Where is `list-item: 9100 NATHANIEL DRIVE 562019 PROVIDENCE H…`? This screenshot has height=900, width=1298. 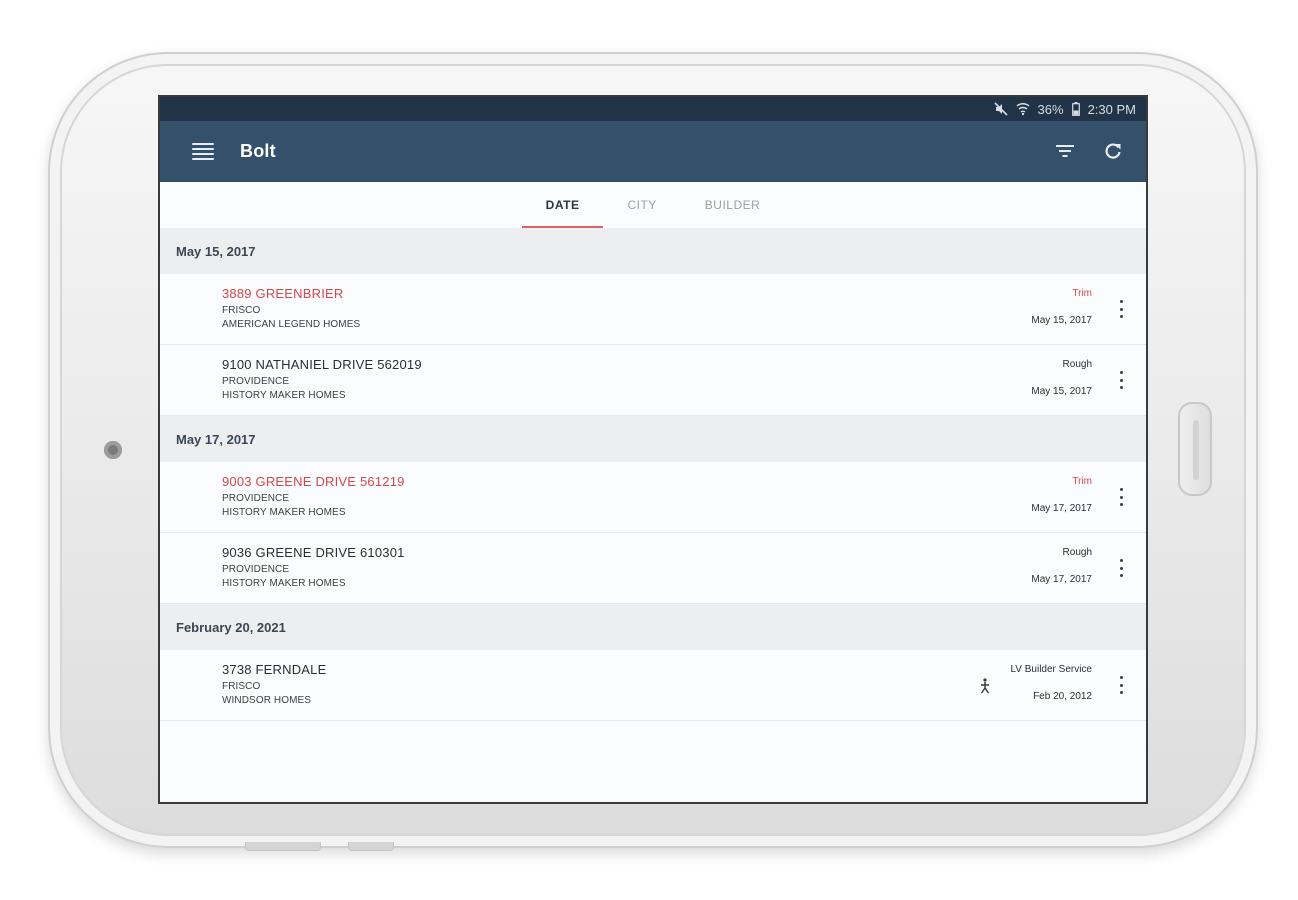
list-item: 9100 NATHANIEL DRIVE 562019 PROVIDENCE H… is located at coordinates (653, 380).